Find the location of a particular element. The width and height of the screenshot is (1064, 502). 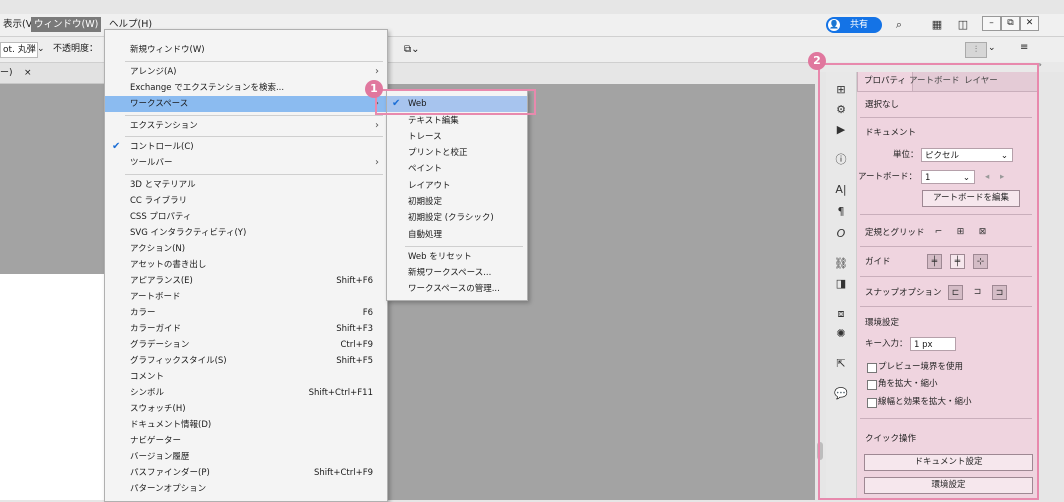

menu-window: ウィンドウ(W) is located at coordinates (66, 24).